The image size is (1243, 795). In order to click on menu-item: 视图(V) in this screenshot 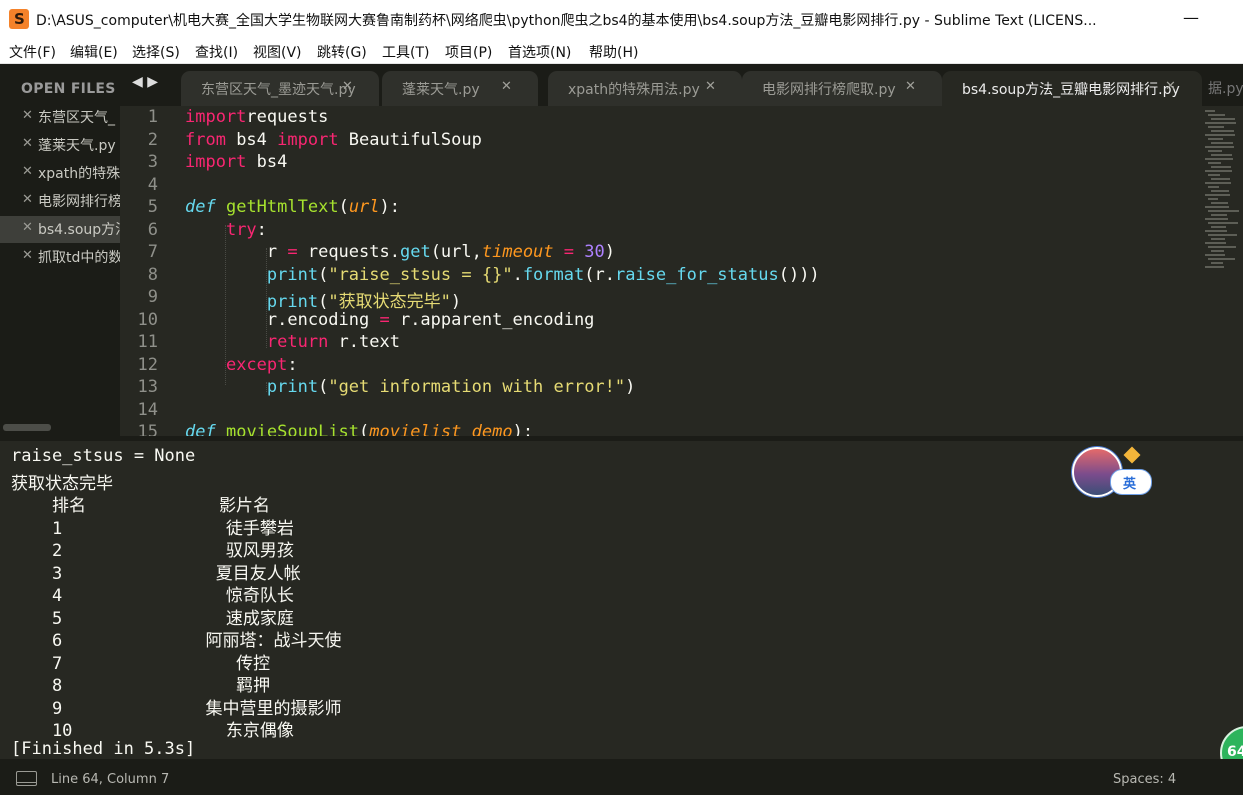, I will do `click(277, 52)`.